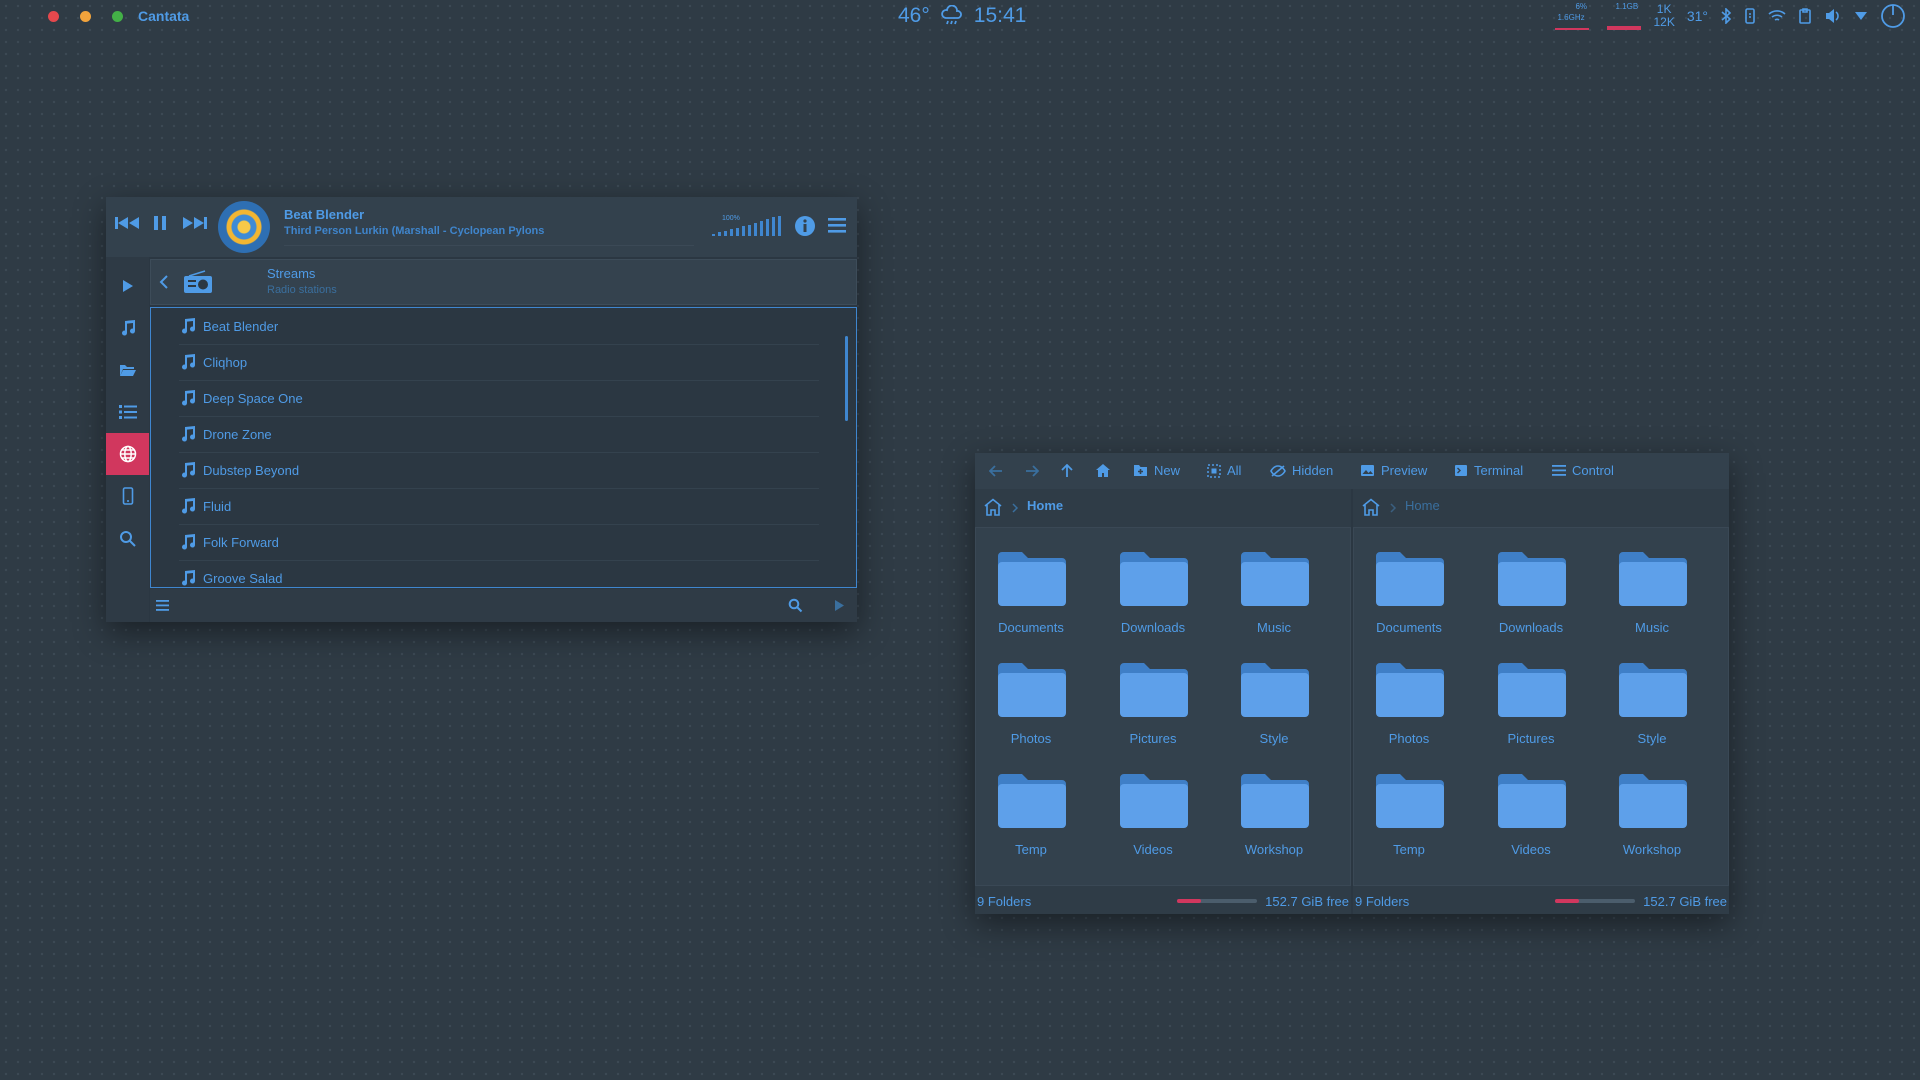 Image resolution: width=1920 pixels, height=1080 pixels. Describe the element at coordinates (1893, 16) in the screenshot. I see `power-icon` at that location.